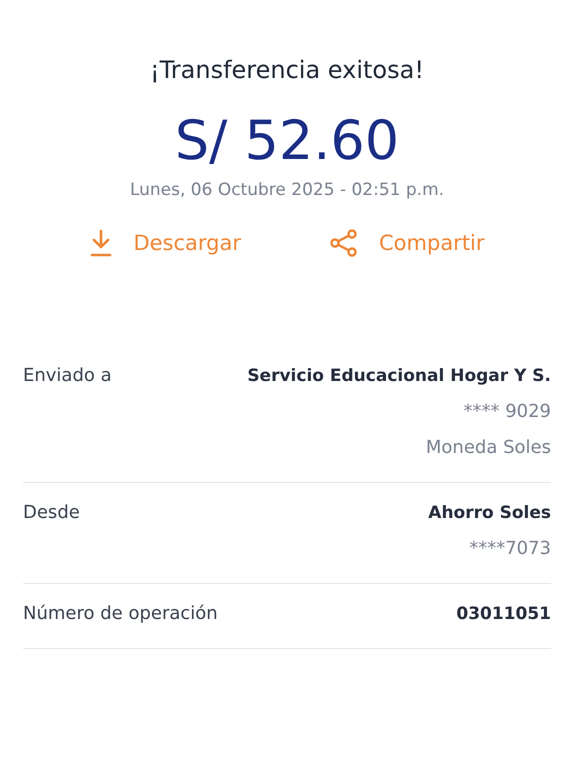 The height and width of the screenshot is (764, 574). What do you see at coordinates (120, 614) in the screenshot?
I see `detail-label: Número de operación` at bounding box center [120, 614].